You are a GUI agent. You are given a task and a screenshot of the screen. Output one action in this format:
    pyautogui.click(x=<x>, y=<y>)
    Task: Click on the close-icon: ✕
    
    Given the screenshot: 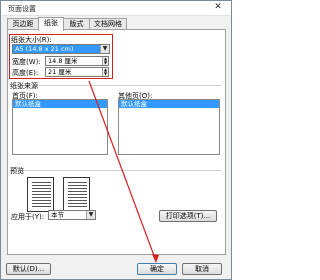 What is the action you would take?
    pyautogui.click(x=218, y=7)
    